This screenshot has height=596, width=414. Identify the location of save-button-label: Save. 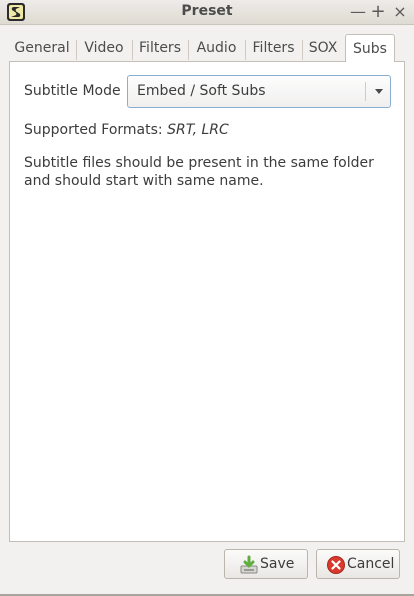
(277, 564).